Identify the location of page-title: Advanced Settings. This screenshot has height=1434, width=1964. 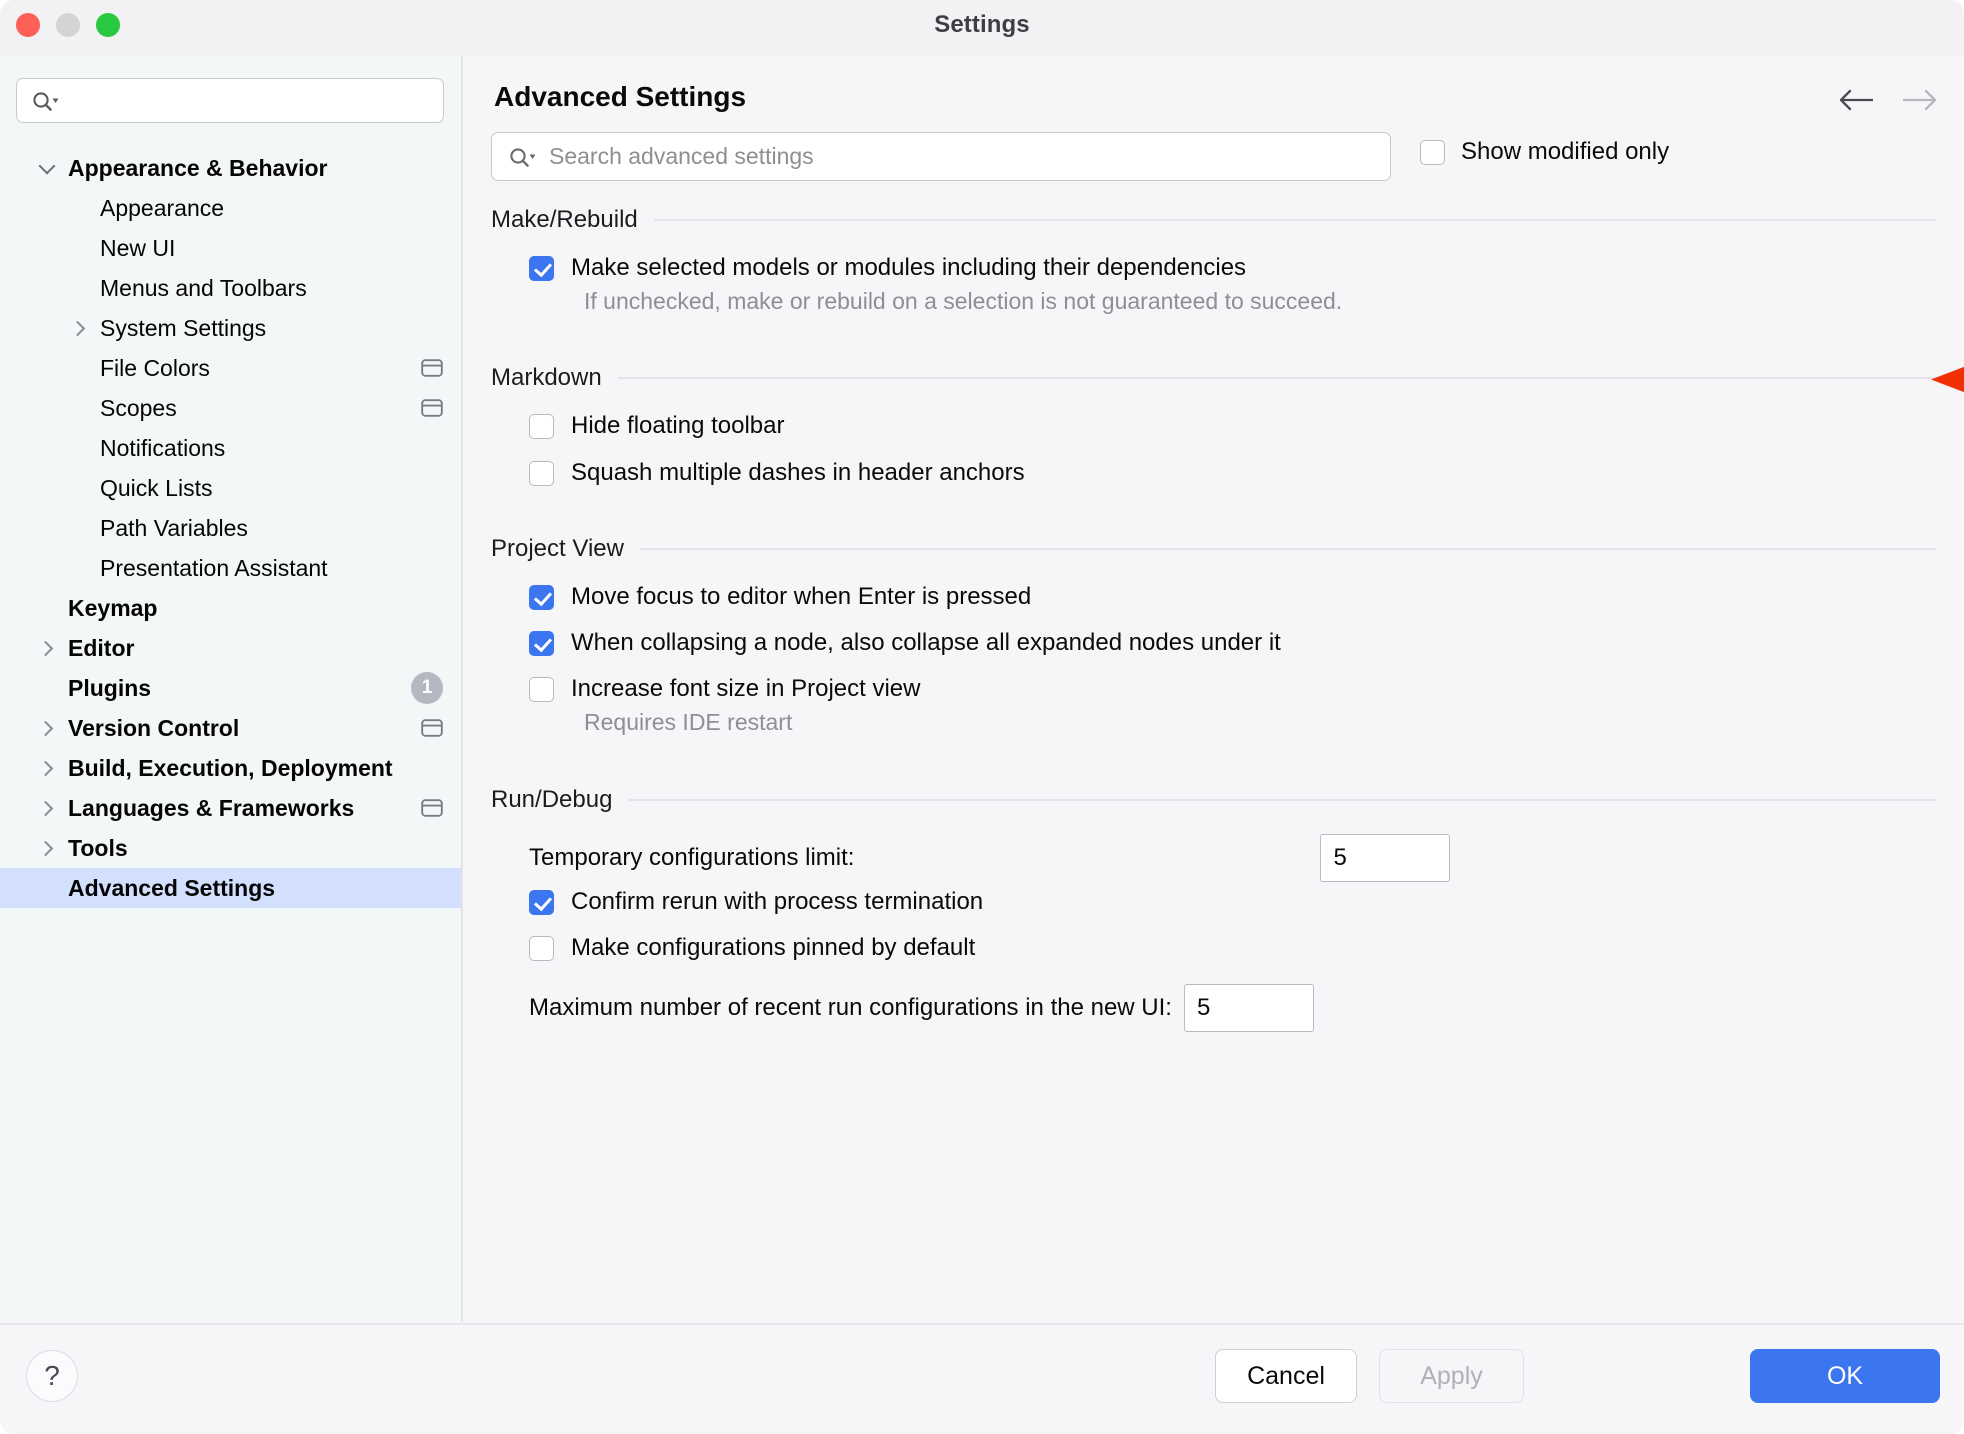
(620, 96).